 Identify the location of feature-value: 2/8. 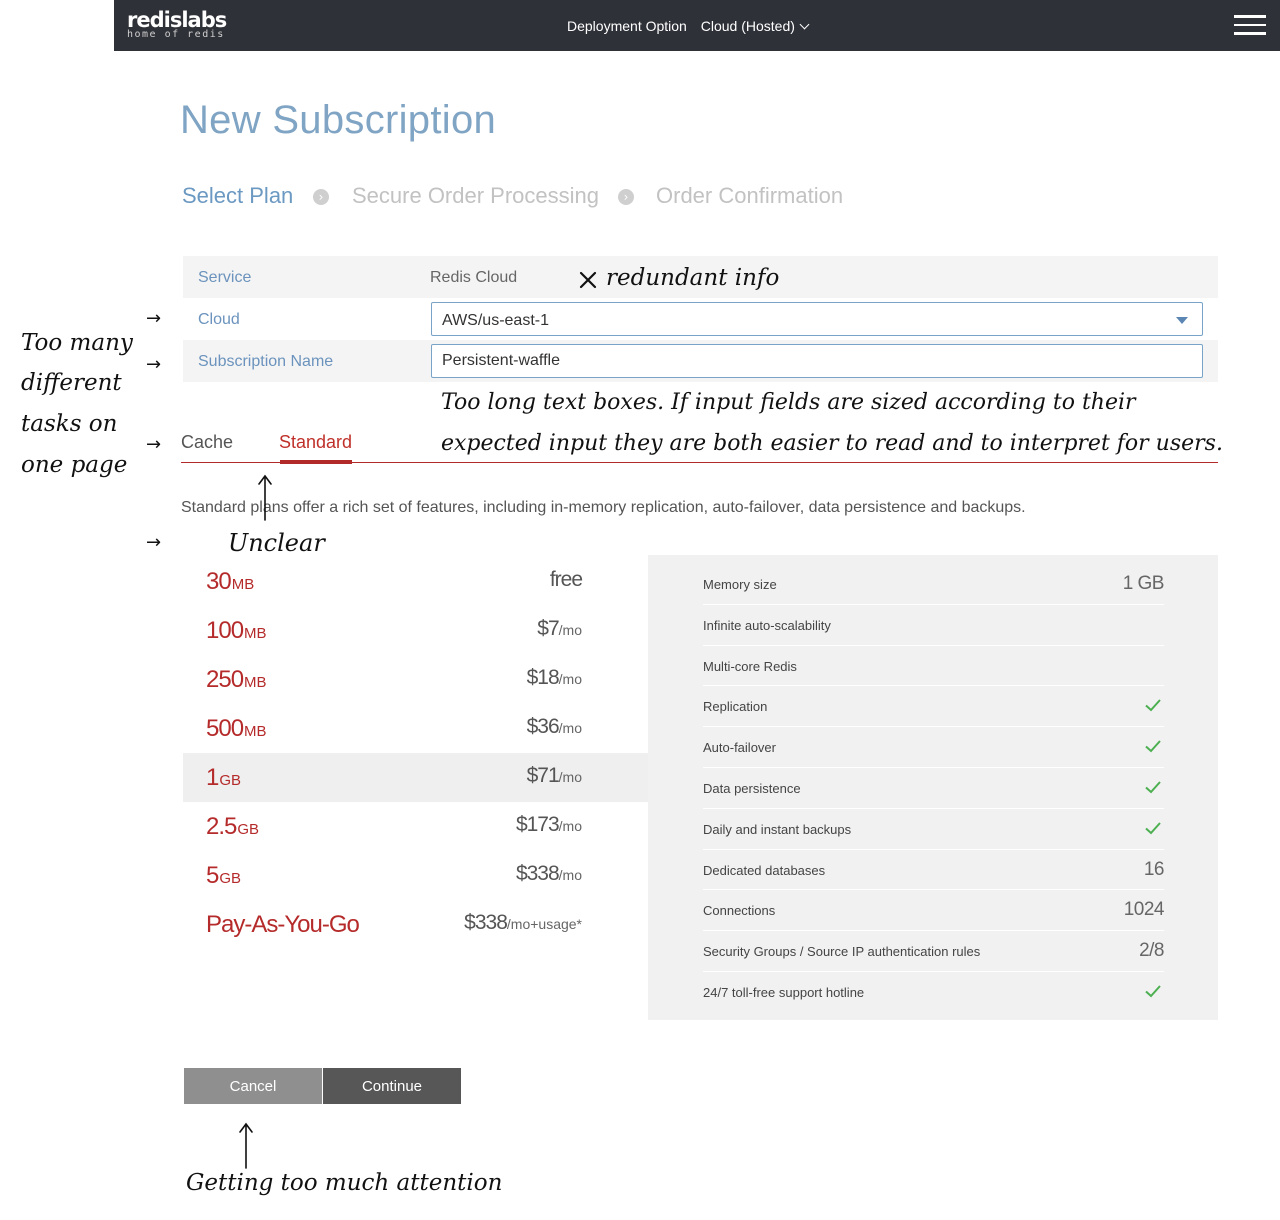
(1151, 951).